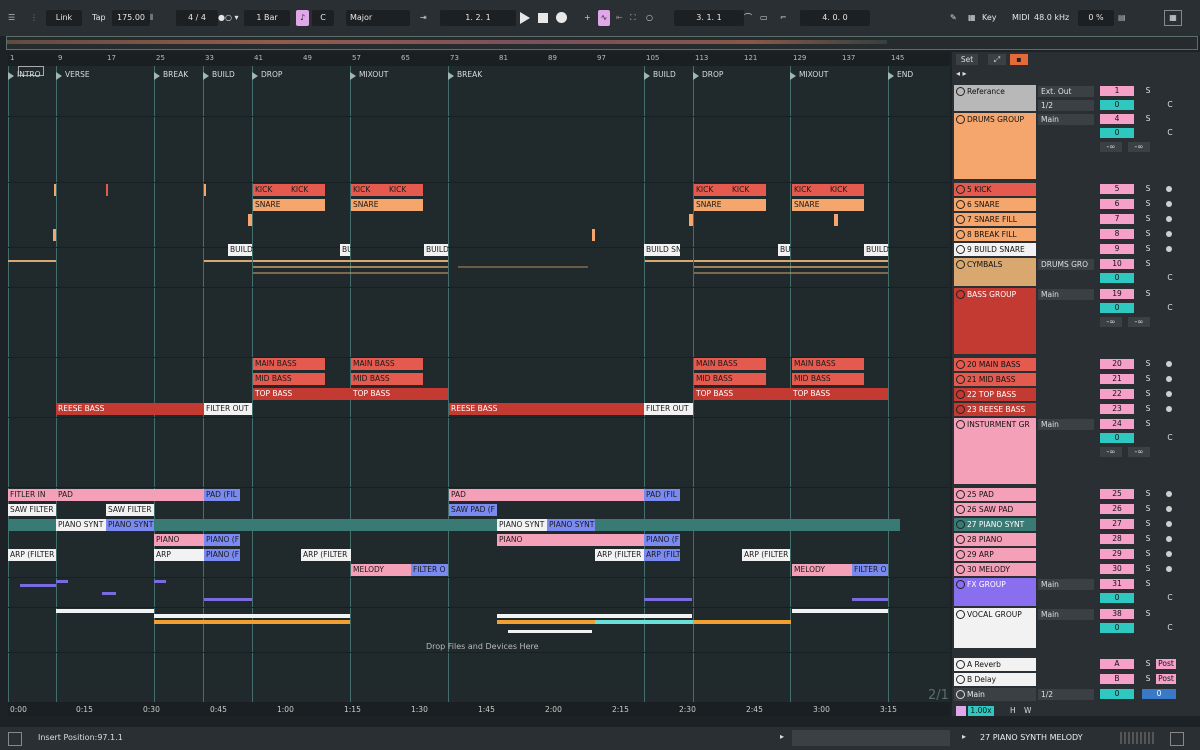 This screenshot has height=750, width=1200. I want to click on set-button: Set, so click(967, 59).